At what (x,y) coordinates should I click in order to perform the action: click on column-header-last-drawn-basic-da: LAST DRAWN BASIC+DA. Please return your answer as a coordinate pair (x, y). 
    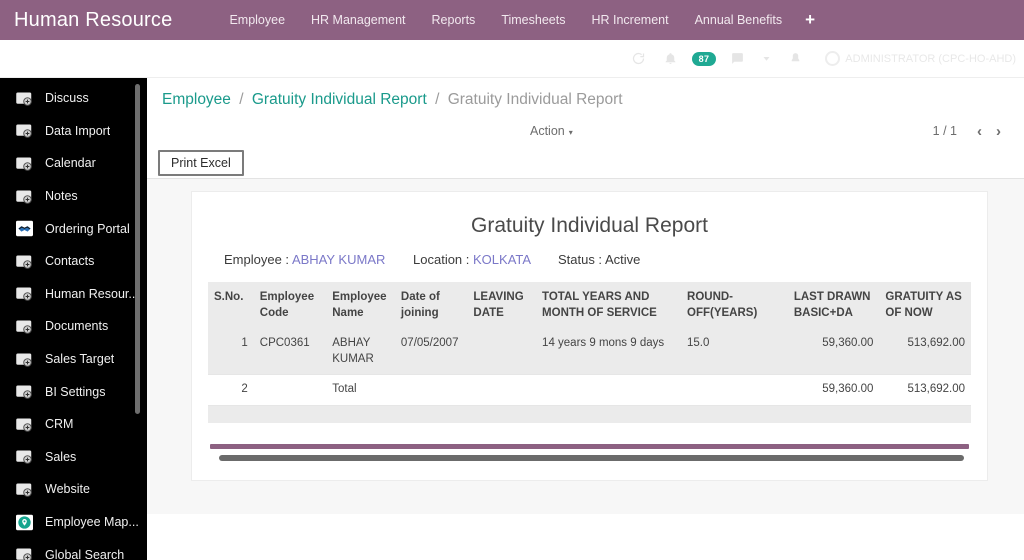
    Looking at the image, I should click on (833, 306).